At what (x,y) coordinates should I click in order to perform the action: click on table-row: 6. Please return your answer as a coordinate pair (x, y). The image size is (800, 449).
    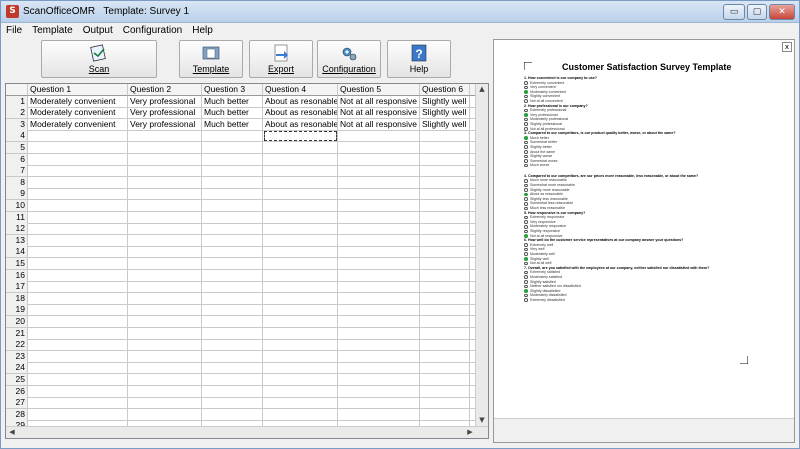
    Looking at the image, I should click on (245, 159).